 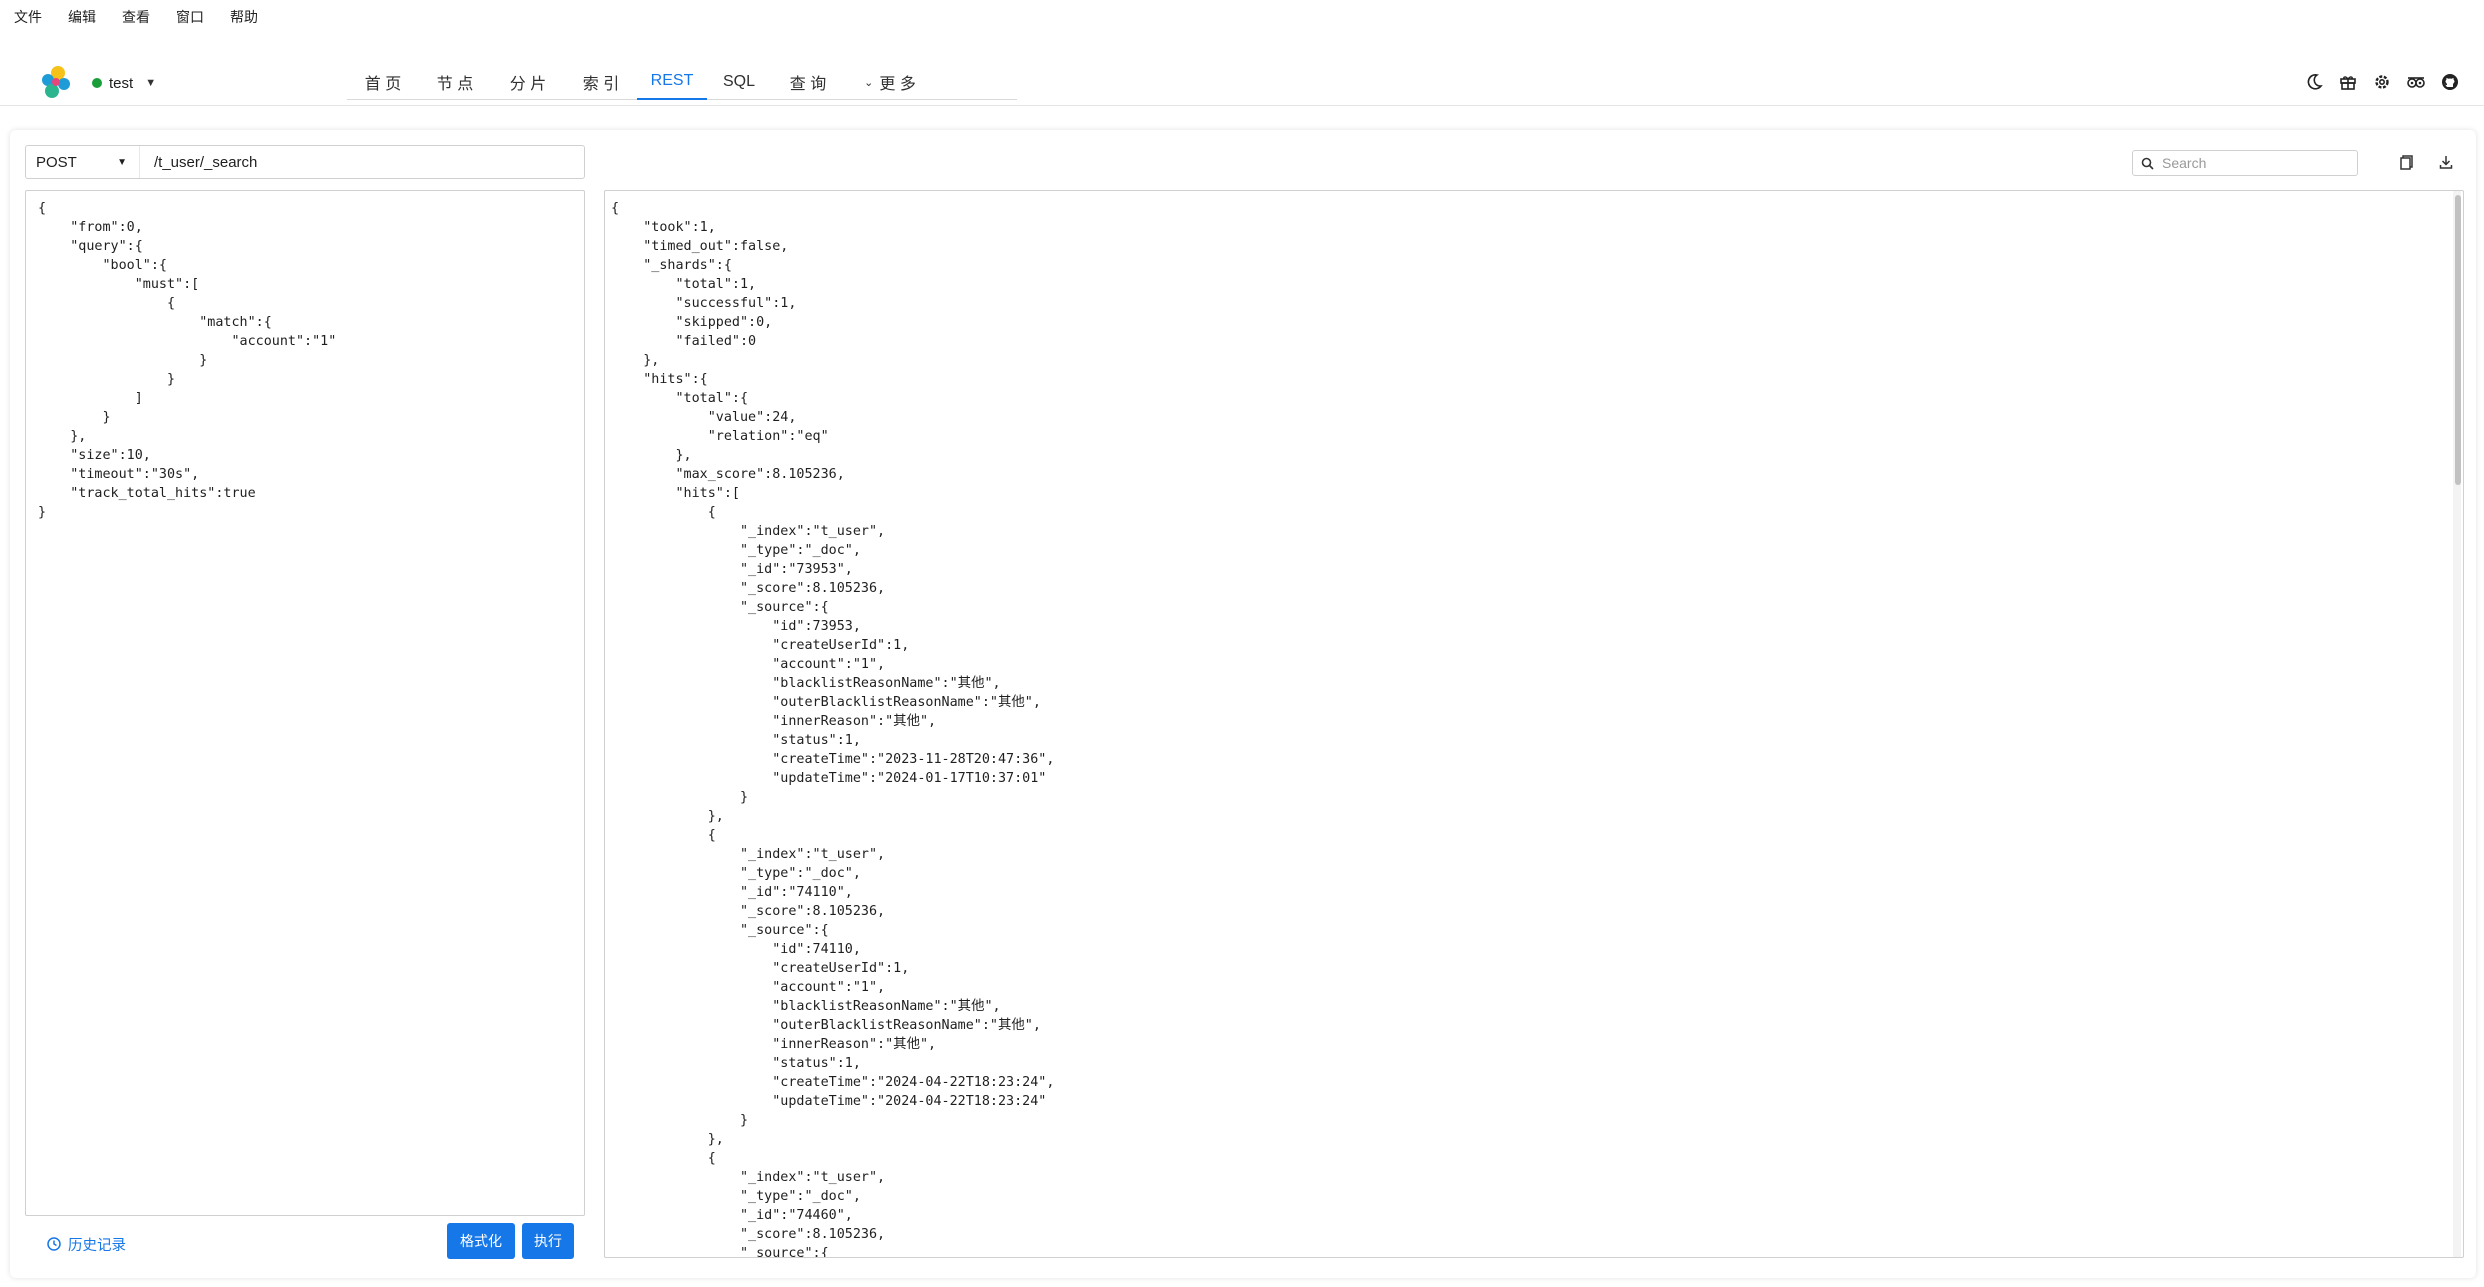 What do you see at coordinates (2184, 163) in the screenshot?
I see `search-placeholder: Search` at bounding box center [2184, 163].